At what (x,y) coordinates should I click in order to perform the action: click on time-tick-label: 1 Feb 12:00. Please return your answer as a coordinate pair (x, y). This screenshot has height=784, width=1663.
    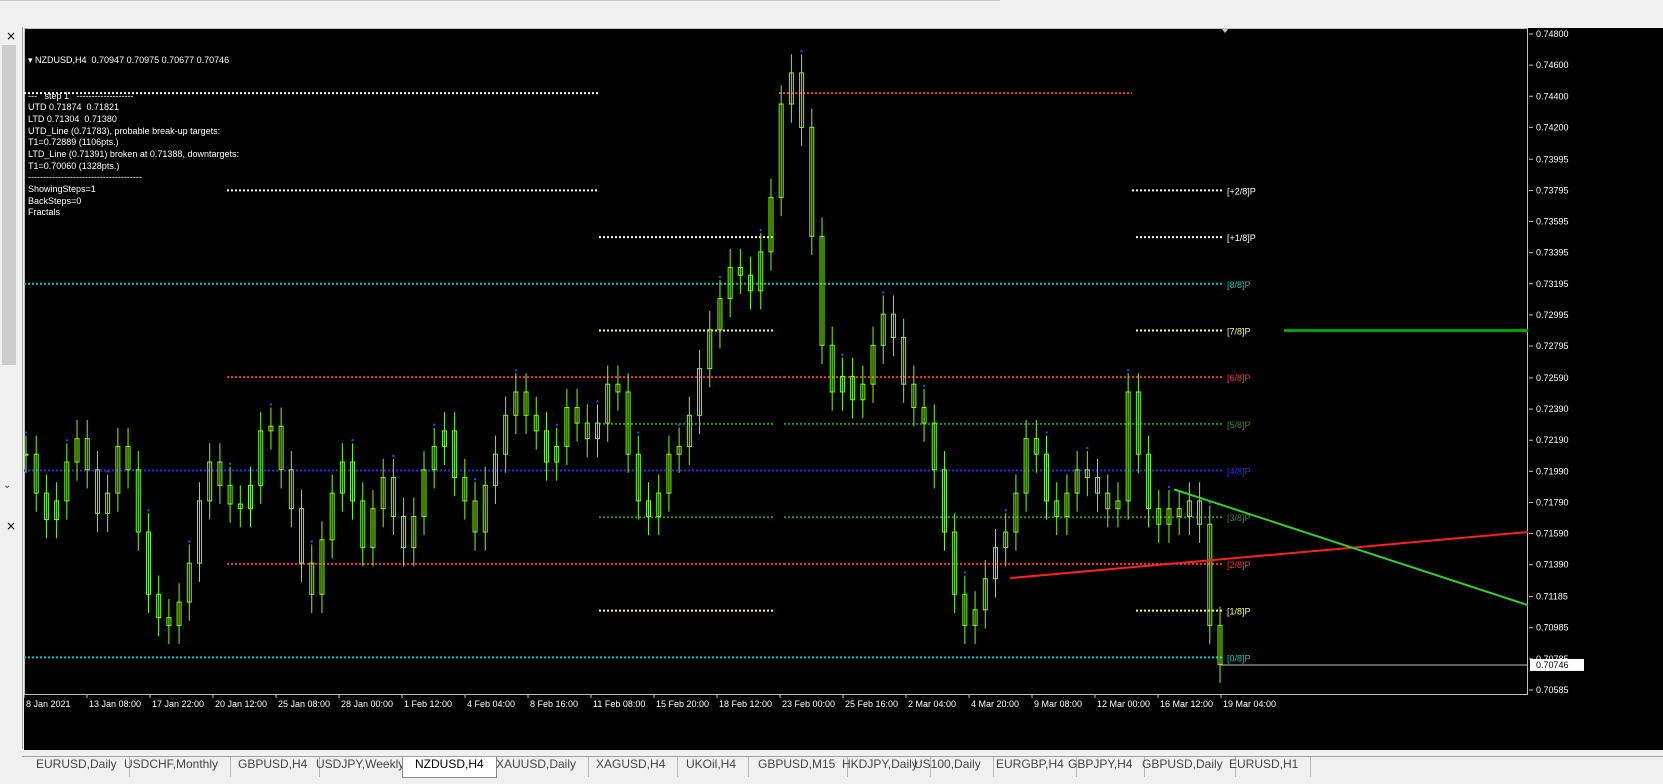
    Looking at the image, I should click on (428, 704).